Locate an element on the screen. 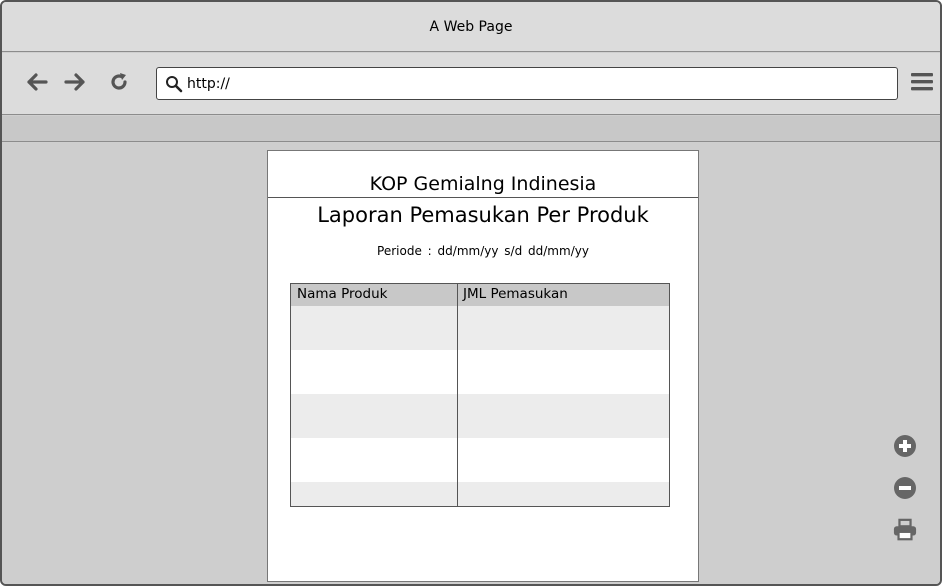 The image size is (942, 586). date-from: dd/mm/yy is located at coordinates (468, 251).